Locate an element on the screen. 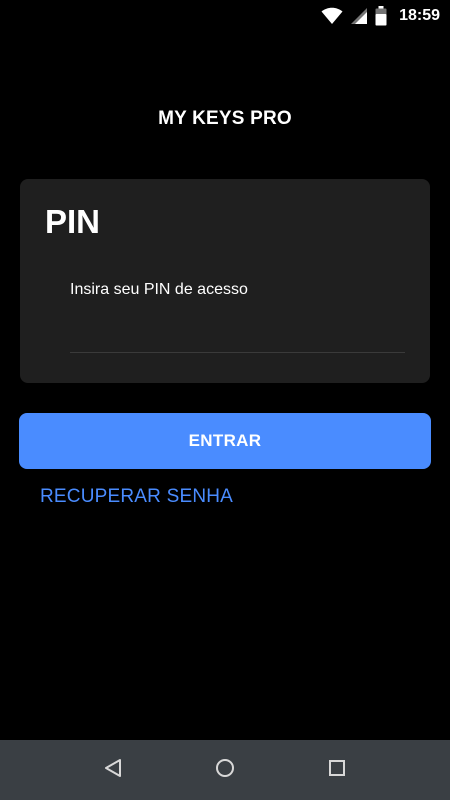  pin-field: Insira seu PIN de acesso is located at coordinates (237, 317).